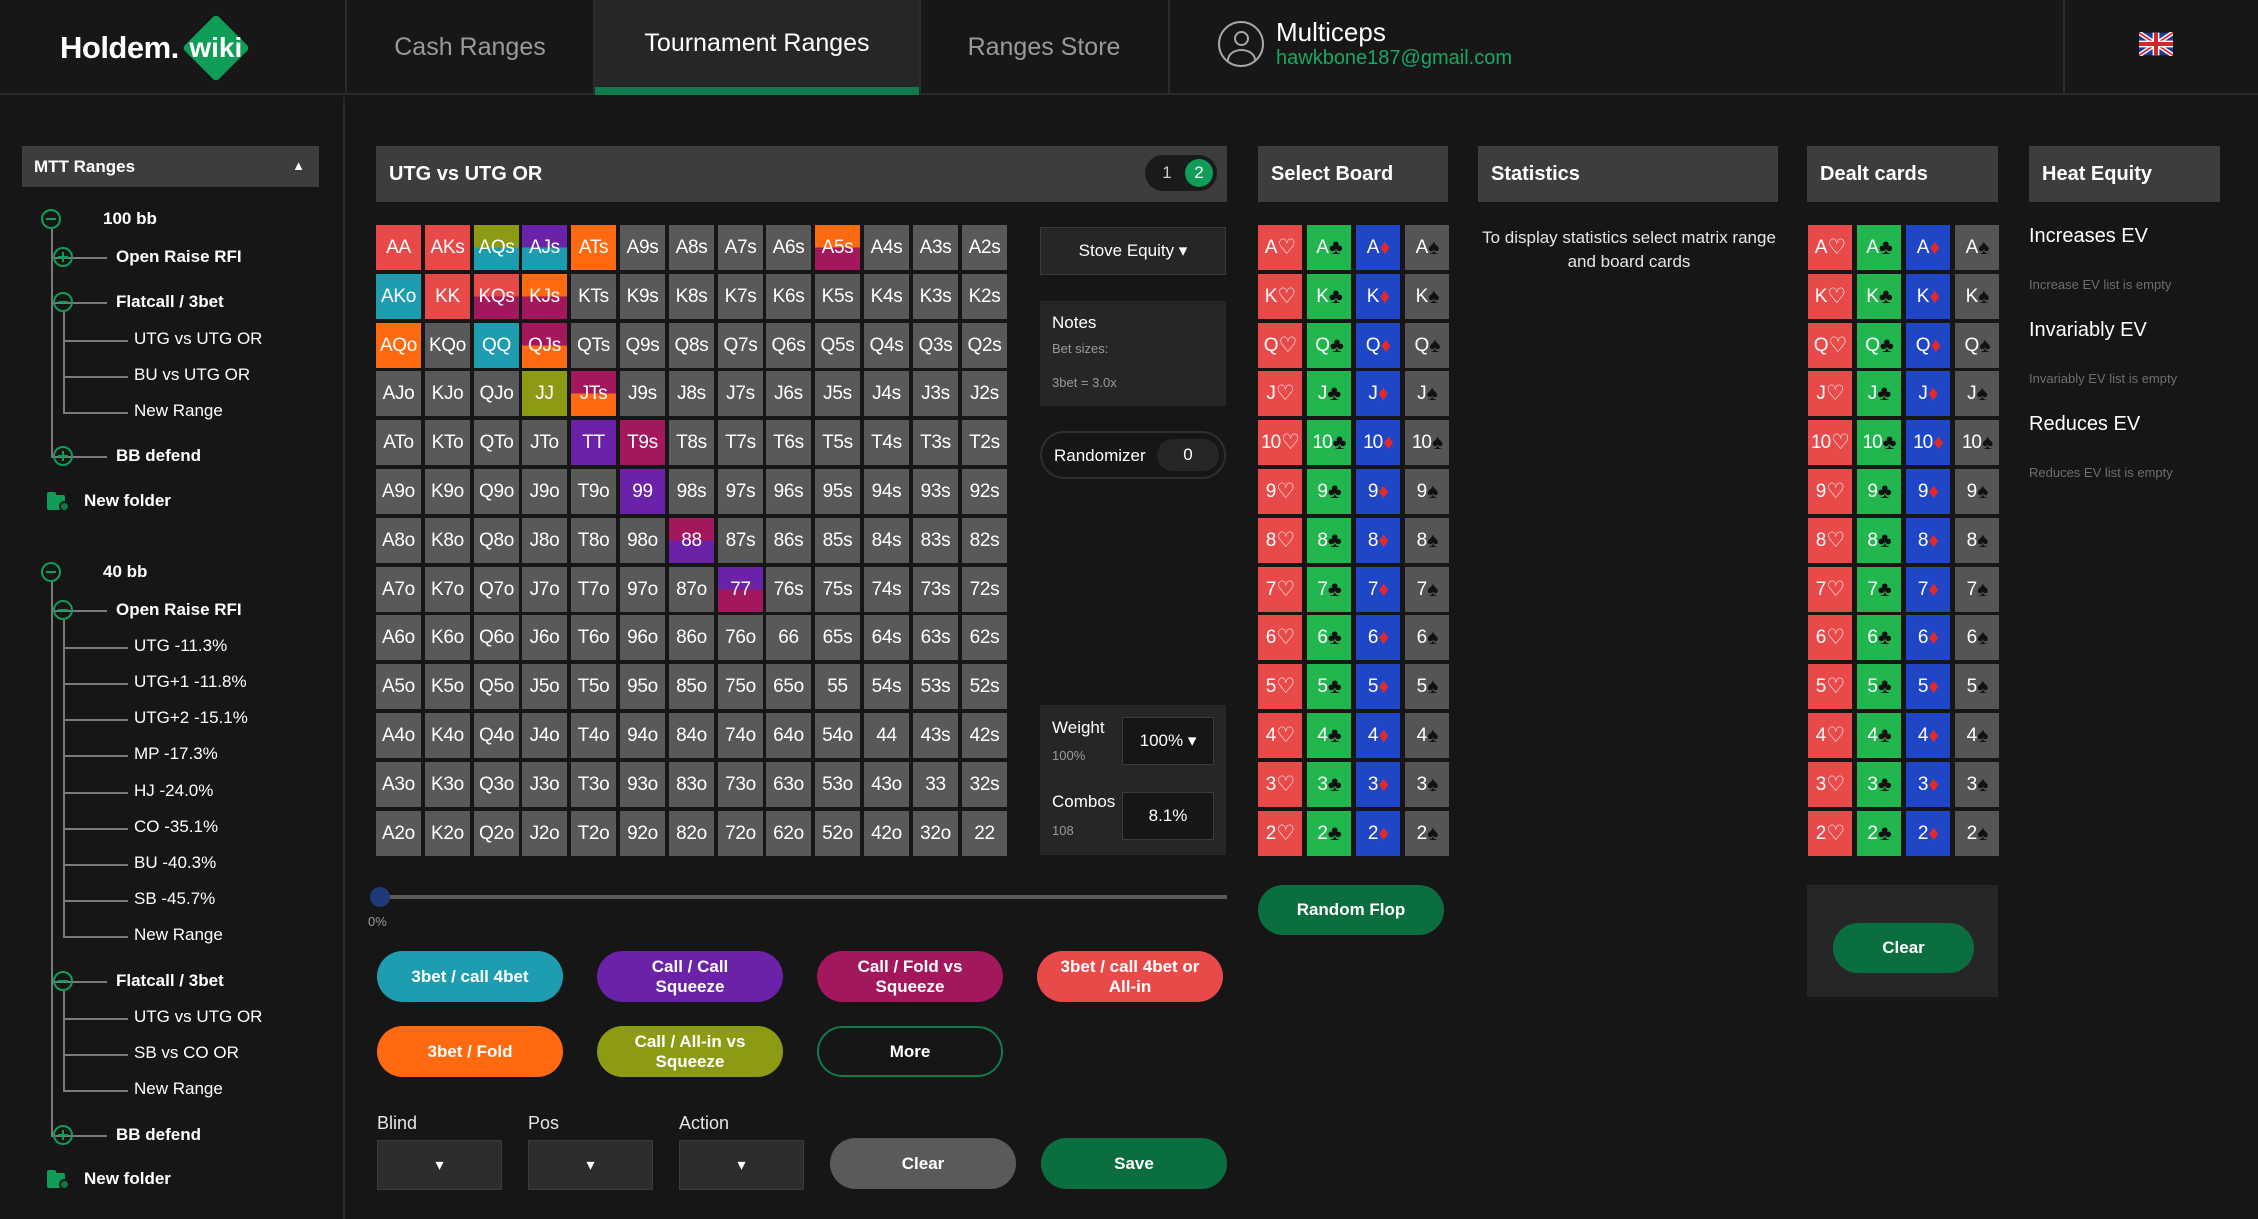  What do you see at coordinates (935, 686) in the screenshot?
I see `range-cell: 53s` at bounding box center [935, 686].